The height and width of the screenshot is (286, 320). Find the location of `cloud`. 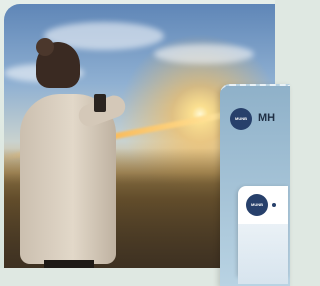

cloud is located at coordinates (204, 54).